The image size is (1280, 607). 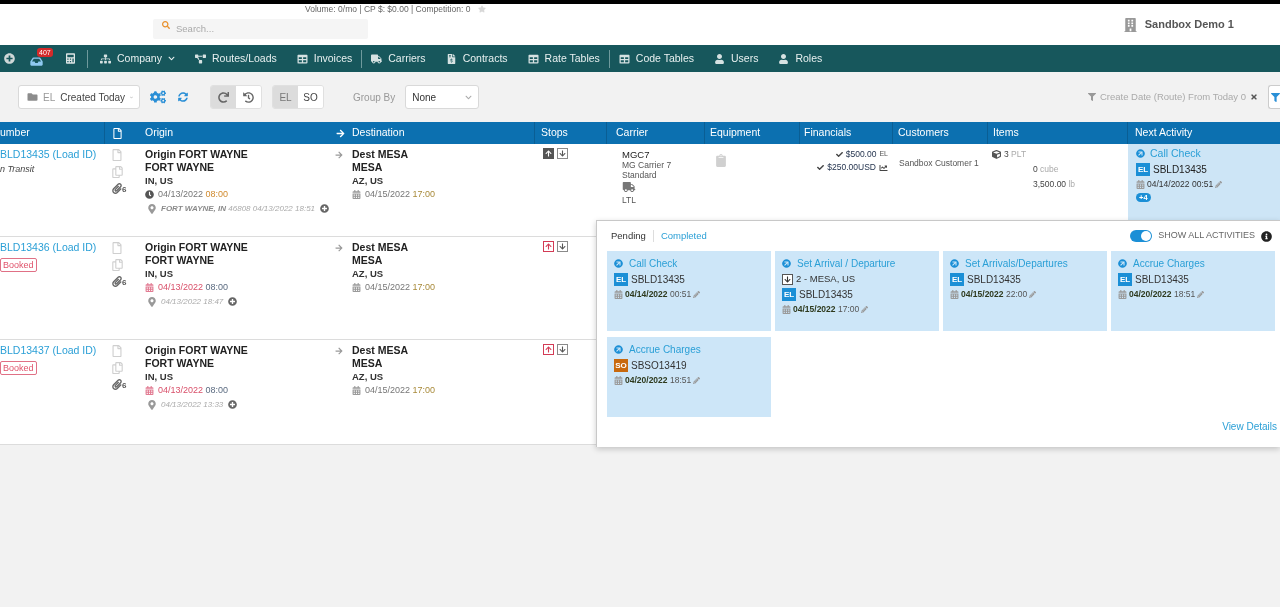 I want to click on doc-id-text: SBSO13419, so click(x=659, y=365).